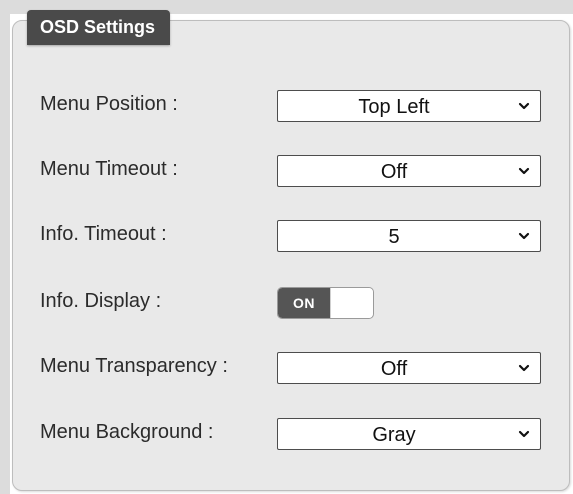 The image size is (573, 494). Describe the element at coordinates (394, 172) in the screenshot. I see `menu-timeout-value: Off` at that location.